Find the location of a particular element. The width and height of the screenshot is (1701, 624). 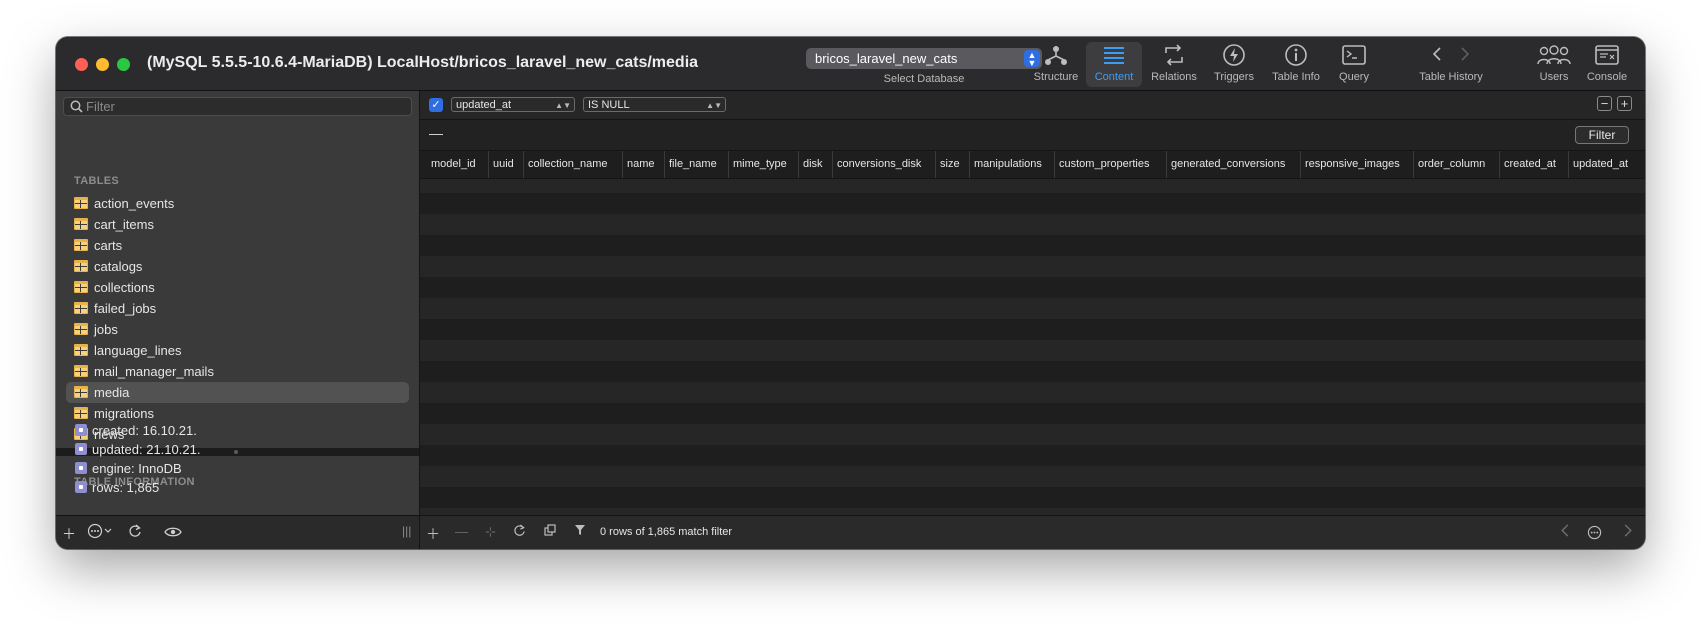

tables-header: TABLES is located at coordinates (96, 181).